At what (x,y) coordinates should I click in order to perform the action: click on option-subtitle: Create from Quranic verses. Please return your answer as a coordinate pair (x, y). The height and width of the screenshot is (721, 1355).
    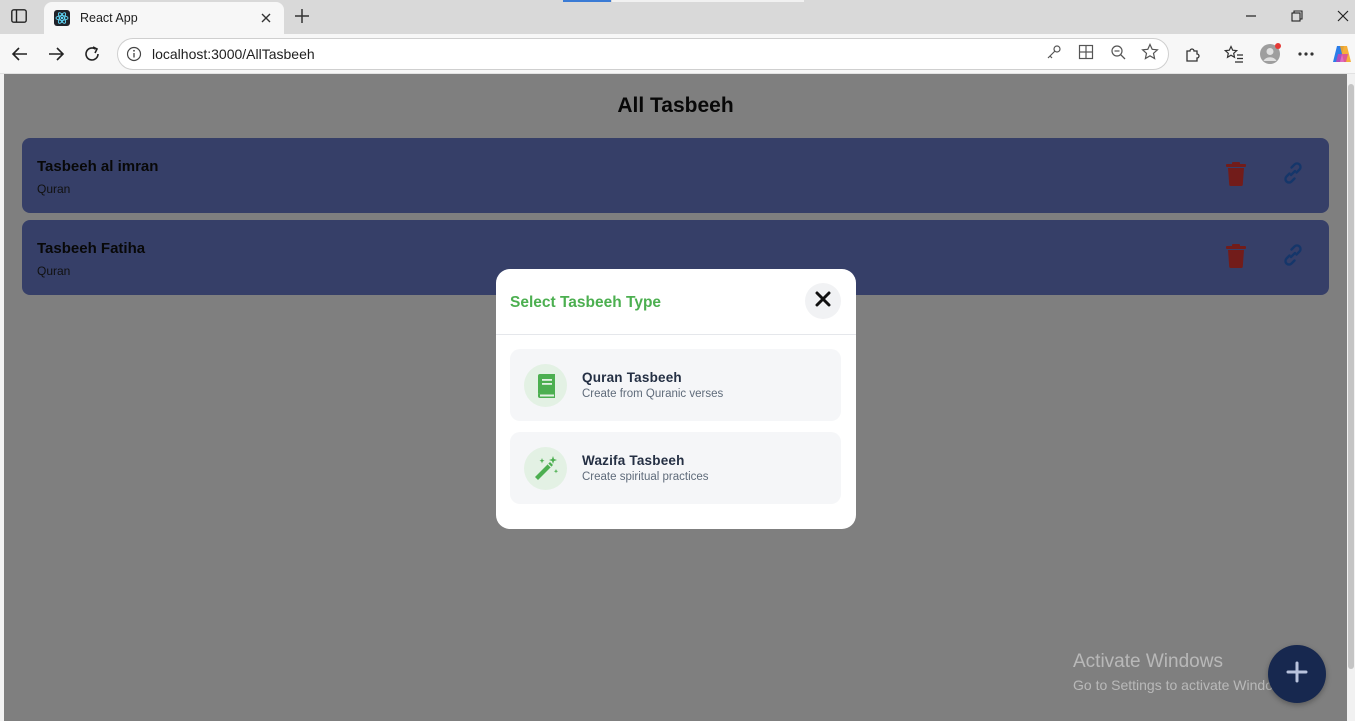
    Looking at the image, I should click on (653, 394).